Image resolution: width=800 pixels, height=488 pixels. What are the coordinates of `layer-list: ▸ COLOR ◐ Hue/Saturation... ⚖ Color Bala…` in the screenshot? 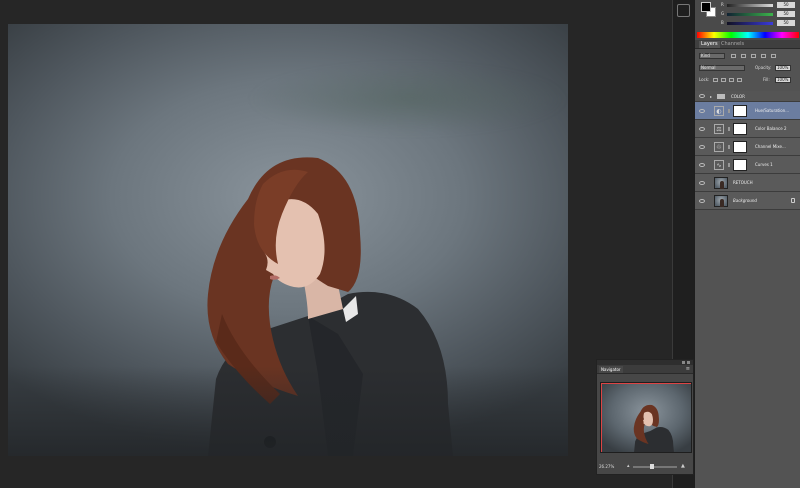 It's located at (747, 150).